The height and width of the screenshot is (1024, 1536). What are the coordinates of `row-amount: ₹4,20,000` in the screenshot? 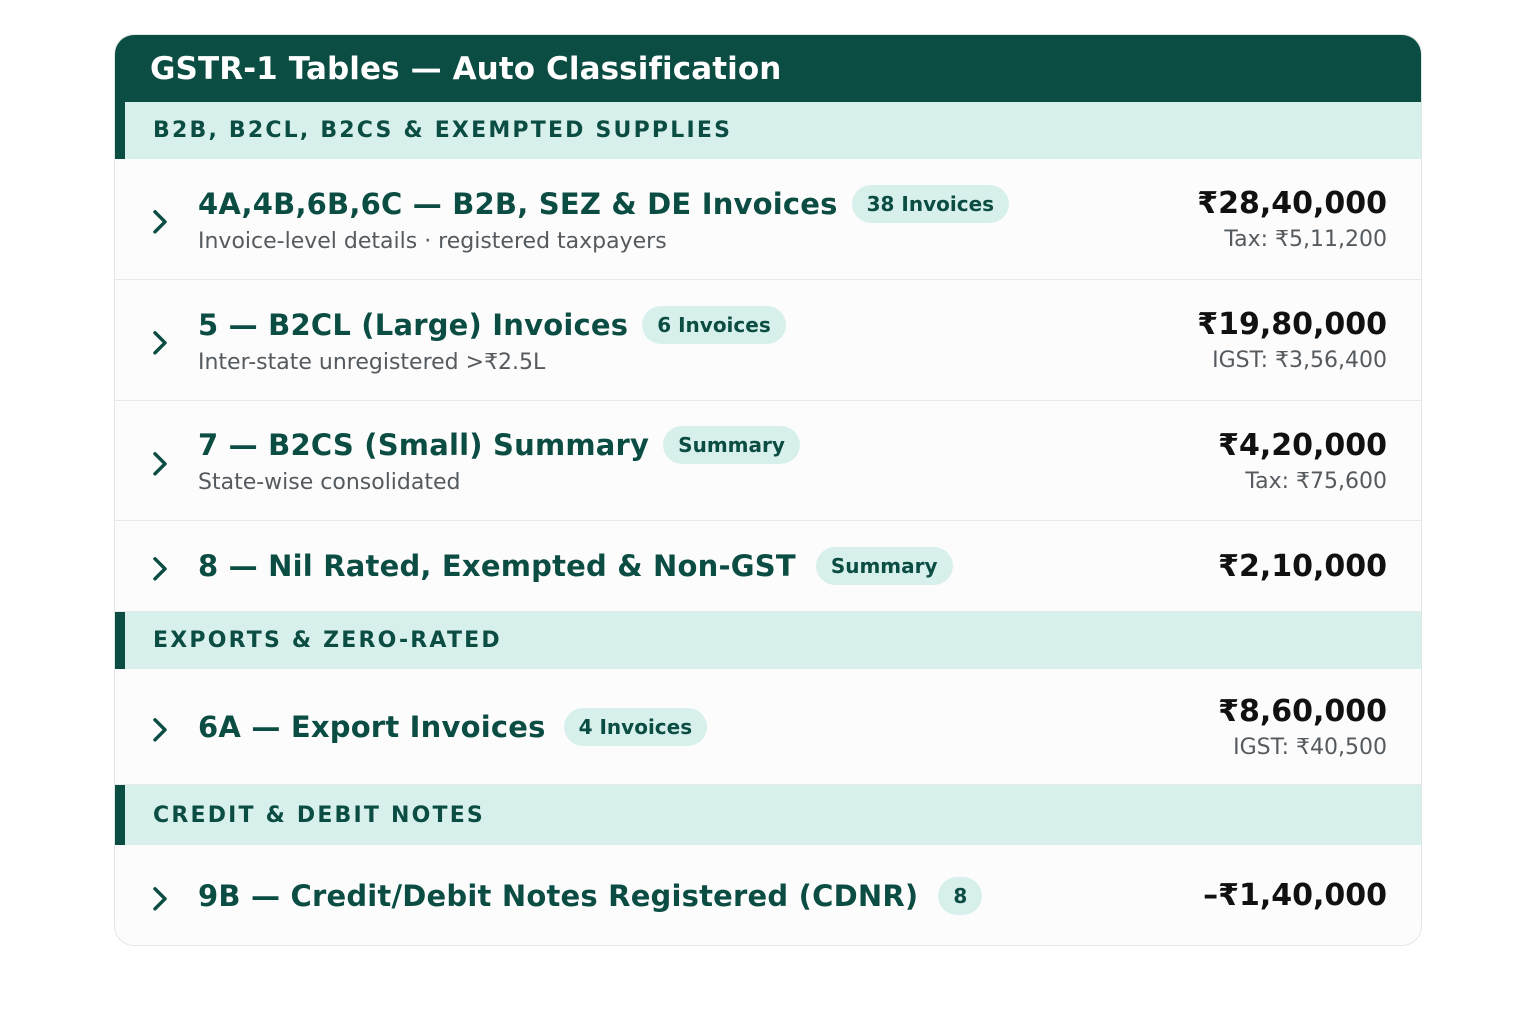 It's located at (1302, 445).